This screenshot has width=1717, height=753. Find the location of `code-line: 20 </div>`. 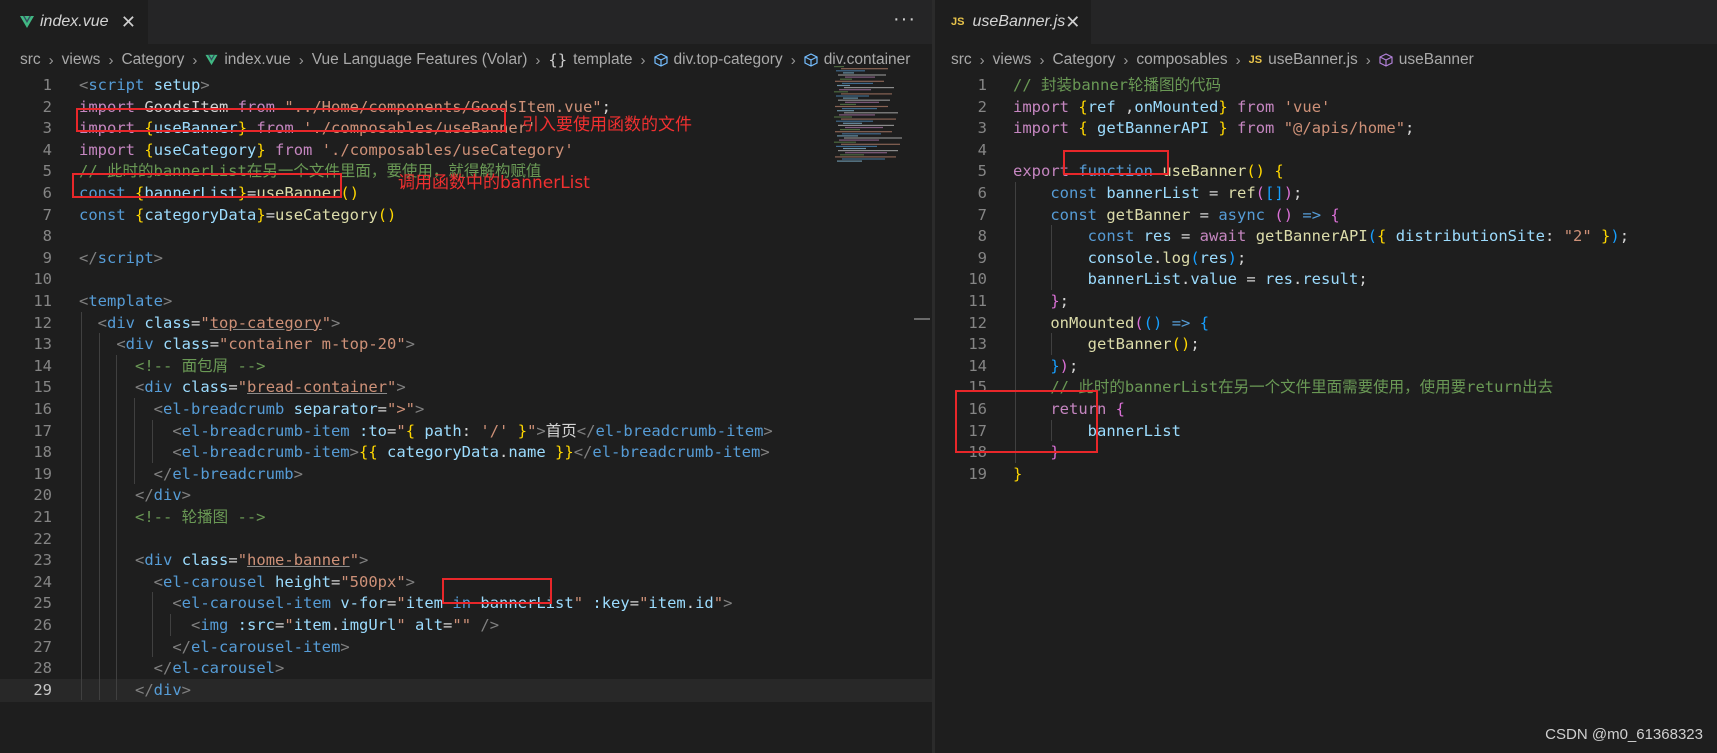

code-line: 20 </div> is located at coordinates (466, 496).